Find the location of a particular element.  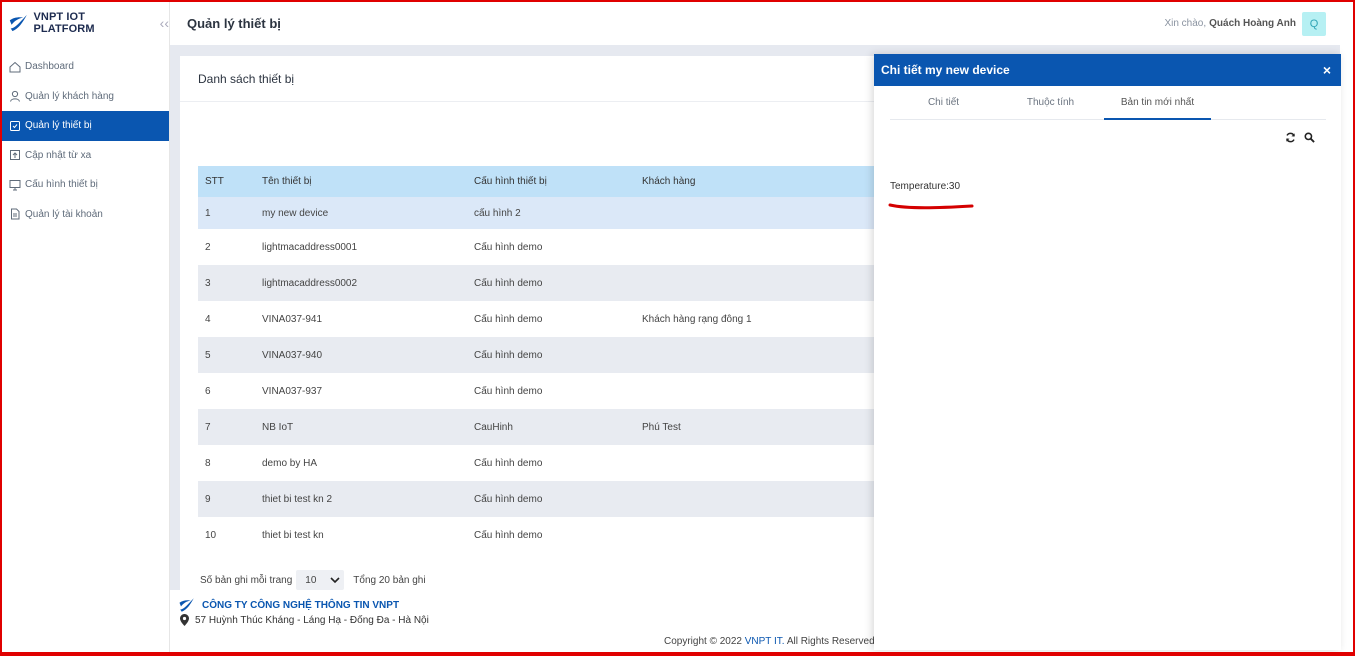

user-name: Quách Hoàng Anh is located at coordinates (1252, 23).